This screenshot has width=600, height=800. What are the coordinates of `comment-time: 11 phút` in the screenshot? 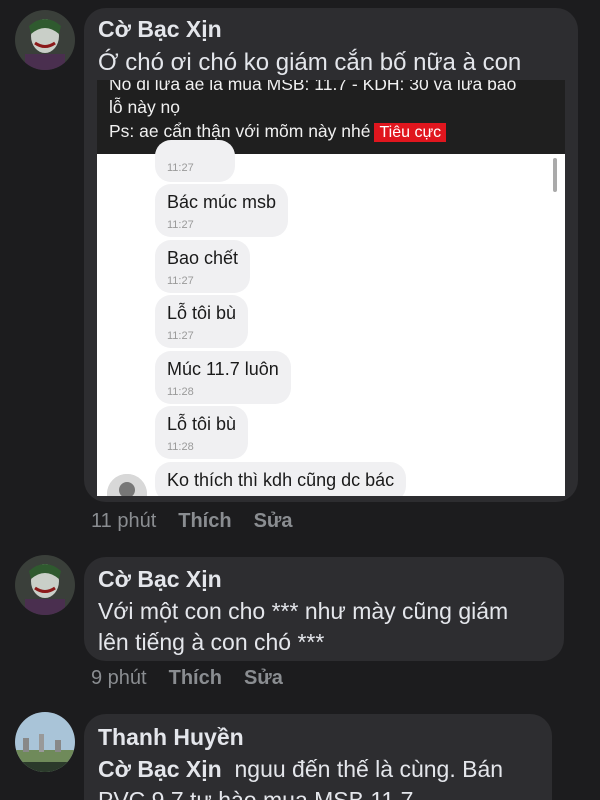 It's located at (124, 521).